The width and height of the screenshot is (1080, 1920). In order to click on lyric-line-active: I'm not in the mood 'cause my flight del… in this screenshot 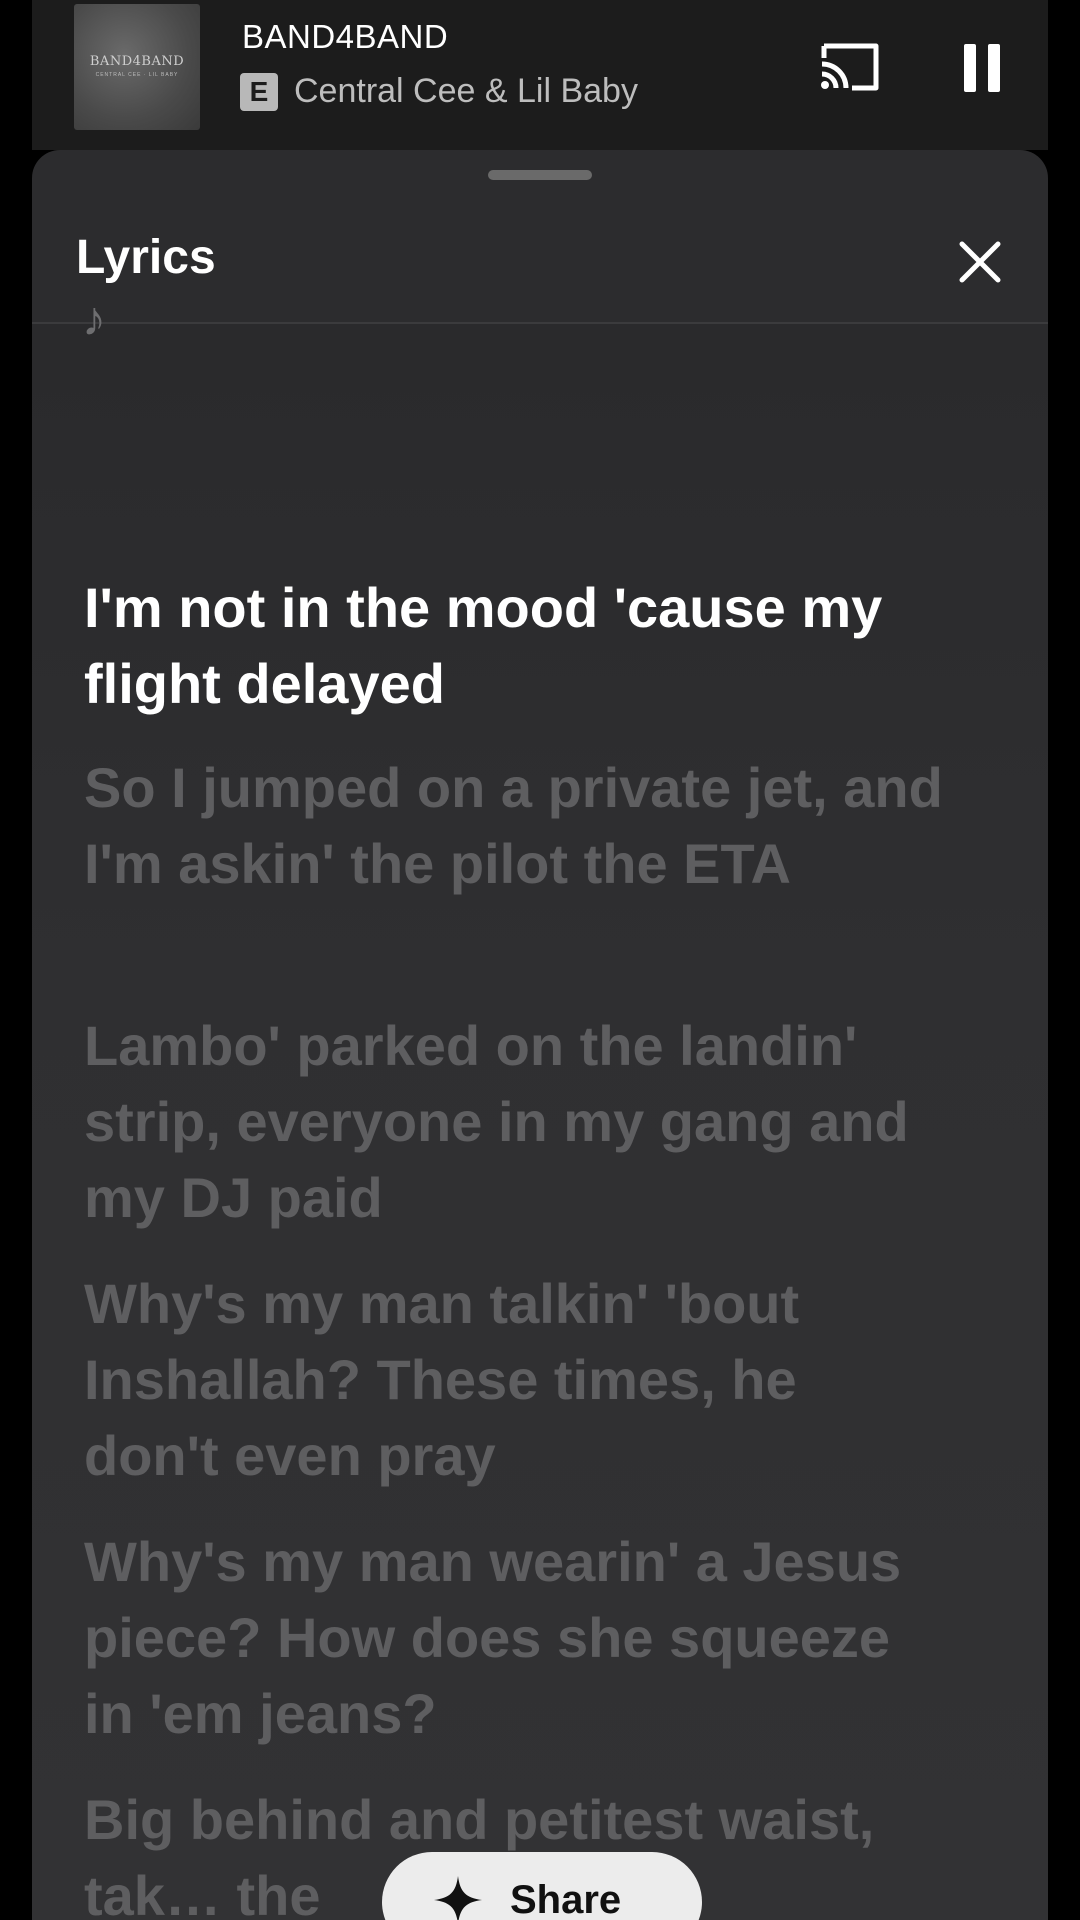, I will do `click(514, 646)`.